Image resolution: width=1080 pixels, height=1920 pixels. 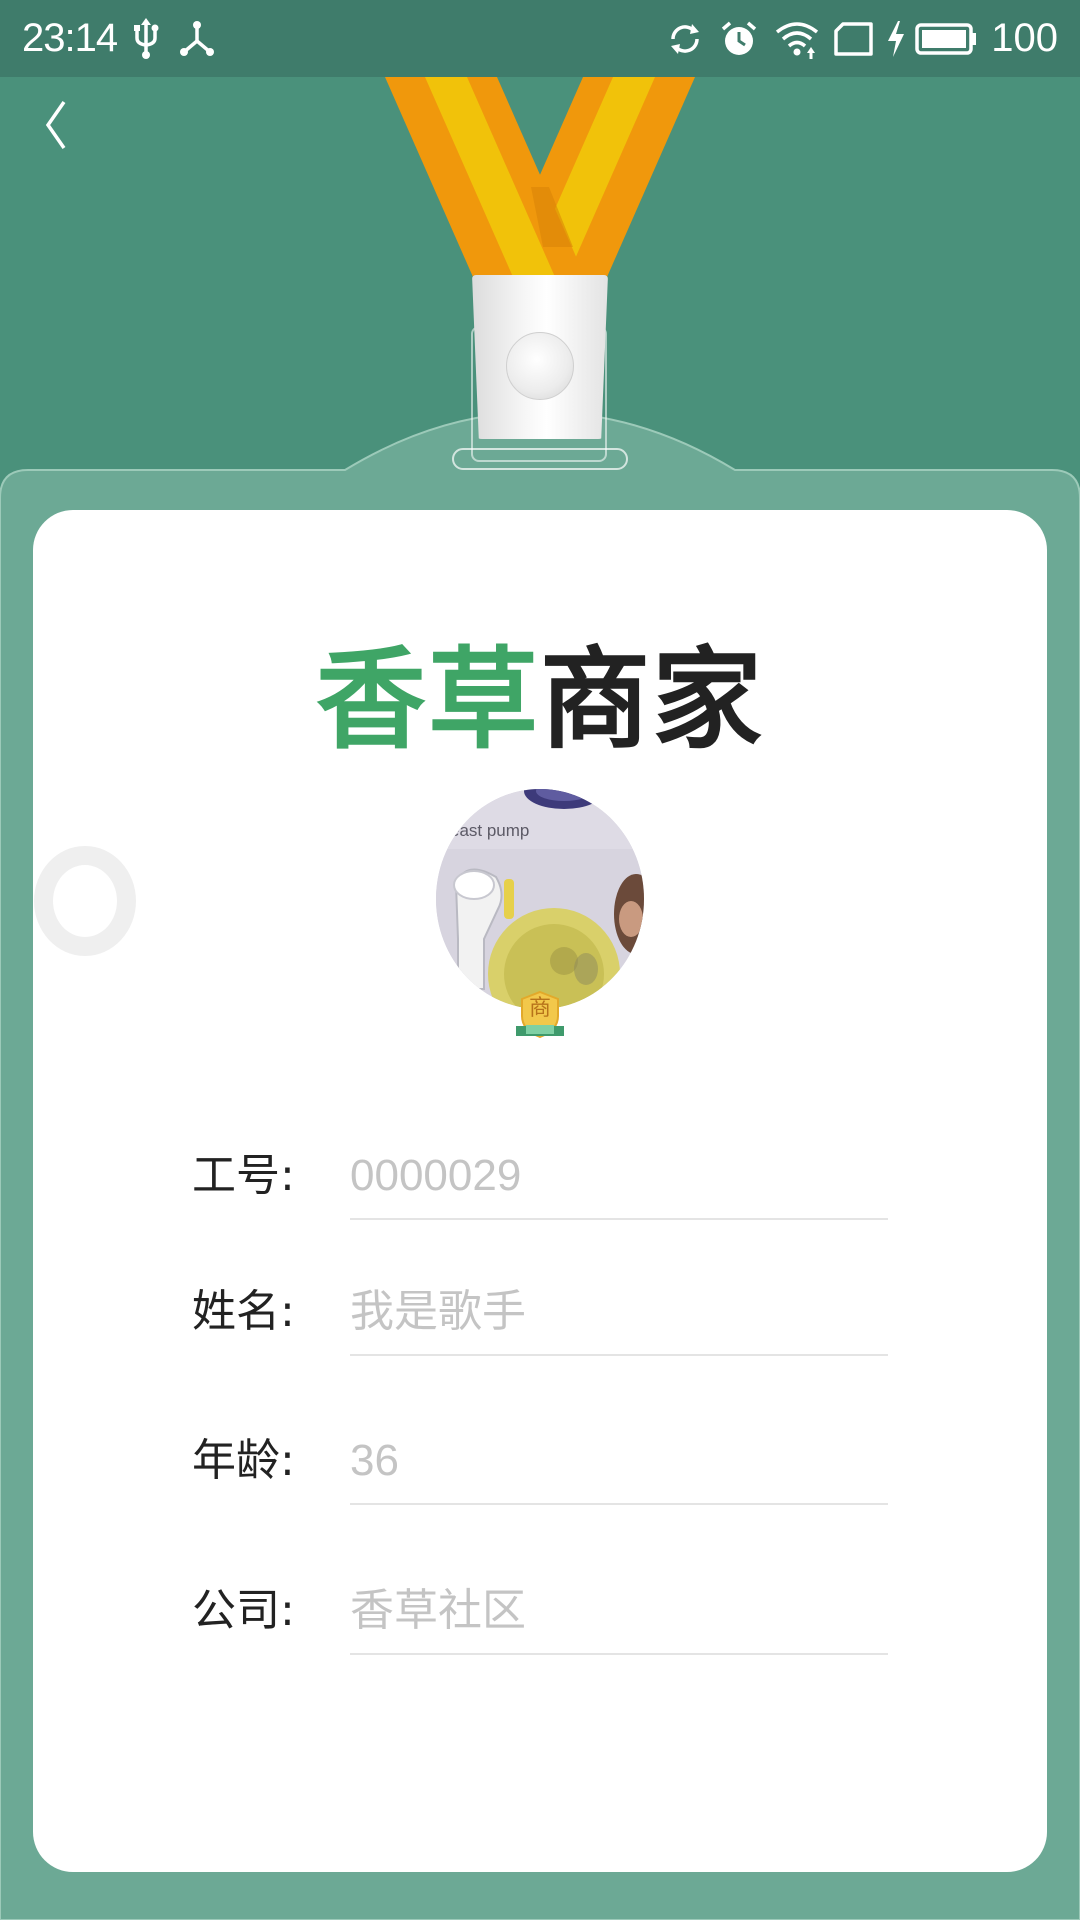 I want to click on age-field: 36, so click(x=619, y=1470).